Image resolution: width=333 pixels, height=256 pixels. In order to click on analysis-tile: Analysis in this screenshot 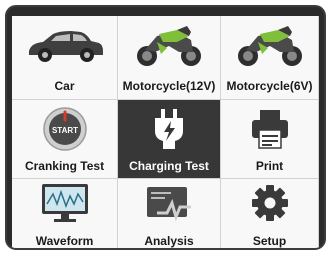, I will do `click(169, 213)`.